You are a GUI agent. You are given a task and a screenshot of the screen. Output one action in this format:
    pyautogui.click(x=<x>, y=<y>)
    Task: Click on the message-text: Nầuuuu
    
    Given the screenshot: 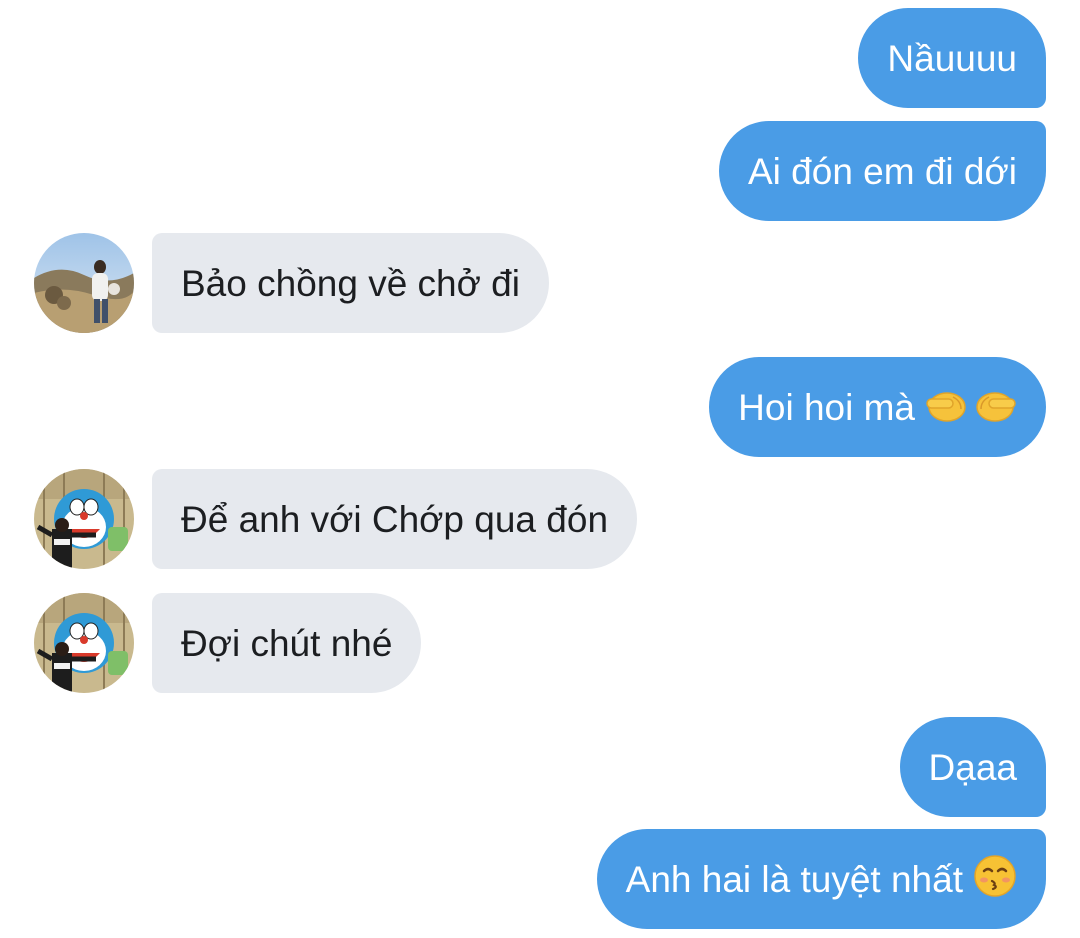 What is the action you would take?
    pyautogui.click(x=952, y=58)
    